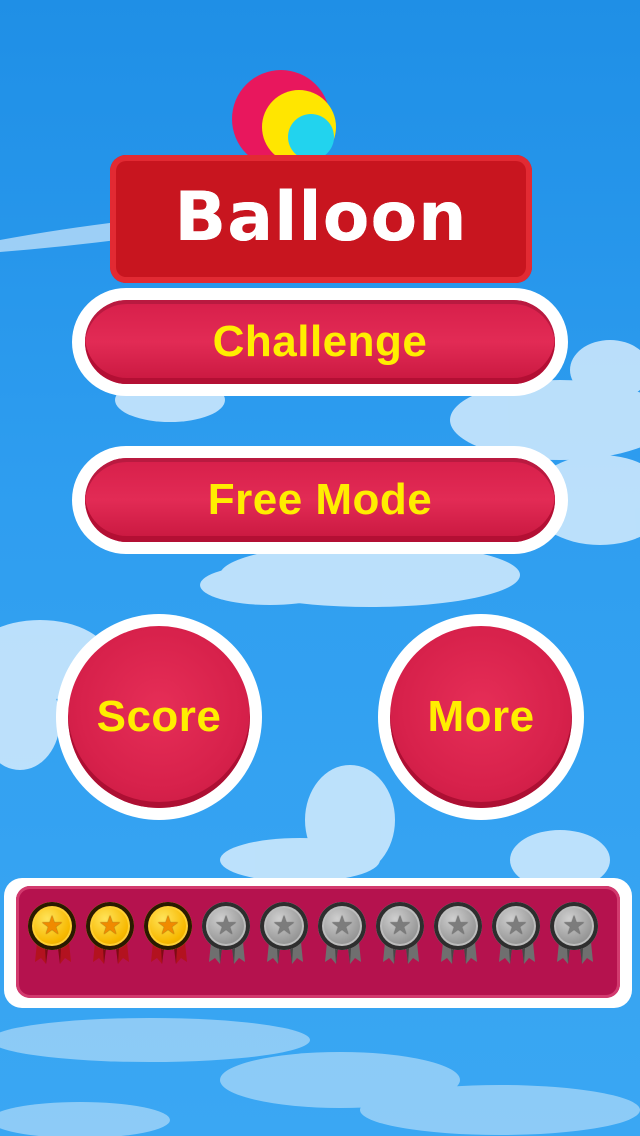 Image resolution: width=640 pixels, height=1136 pixels. I want to click on more-label: More, so click(481, 716).